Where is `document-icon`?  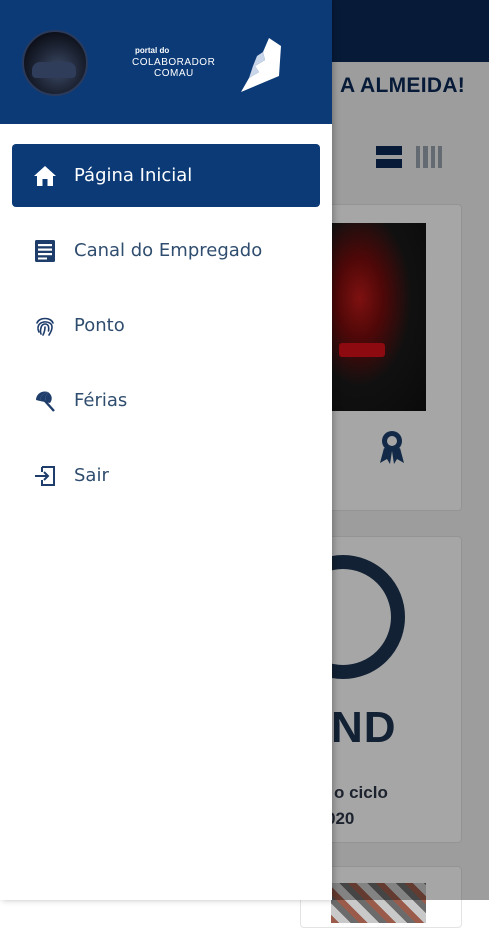 document-icon is located at coordinates (45, 251).